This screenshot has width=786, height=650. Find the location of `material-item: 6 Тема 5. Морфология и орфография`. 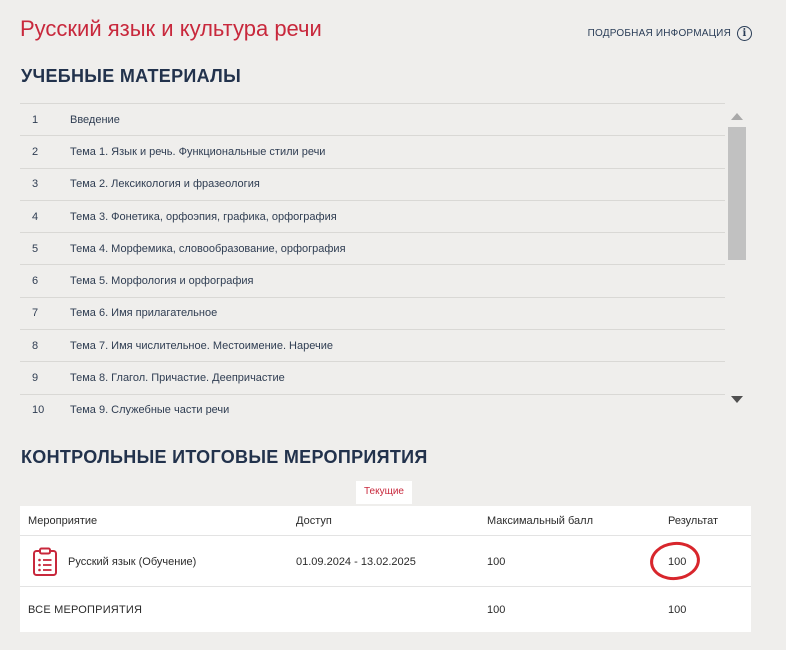

material-item: 6 Тема 5. Морфология и орфография is located at coordinates (372, 280).